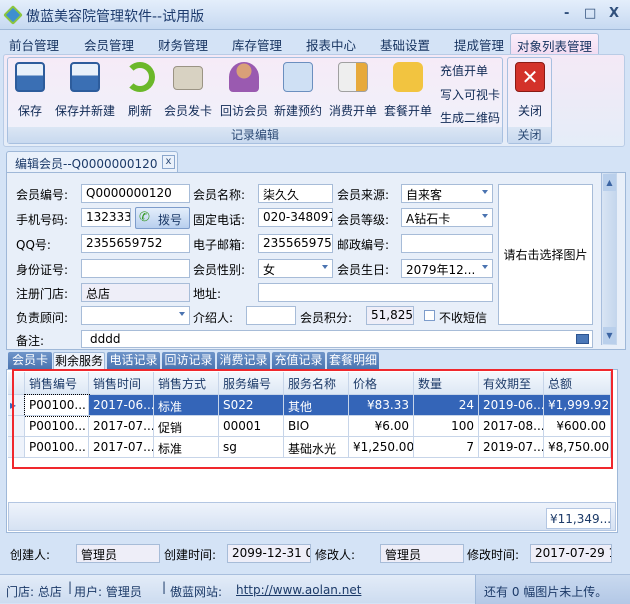 The width and height of the screenshot is (630, 604). Describe the element at coordinates (545, 254) in the screenshot. I see `picture-box: 请右击选择图片` at that location.